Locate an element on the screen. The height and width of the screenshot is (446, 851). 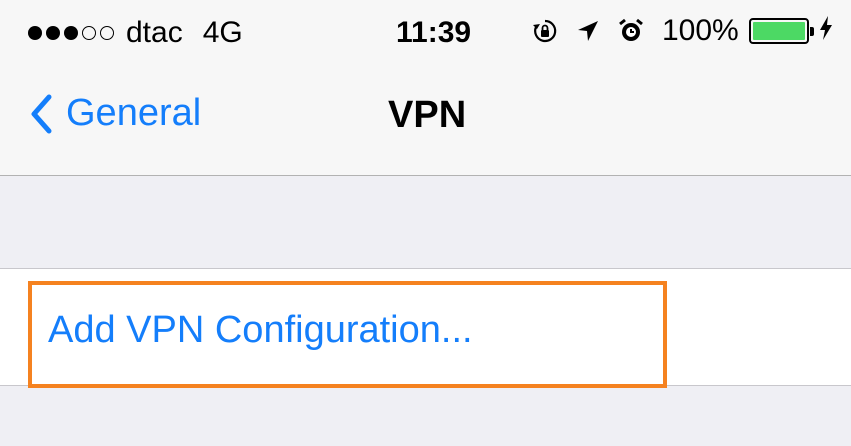
page-title: VPN is located at coordinates (427, 115).